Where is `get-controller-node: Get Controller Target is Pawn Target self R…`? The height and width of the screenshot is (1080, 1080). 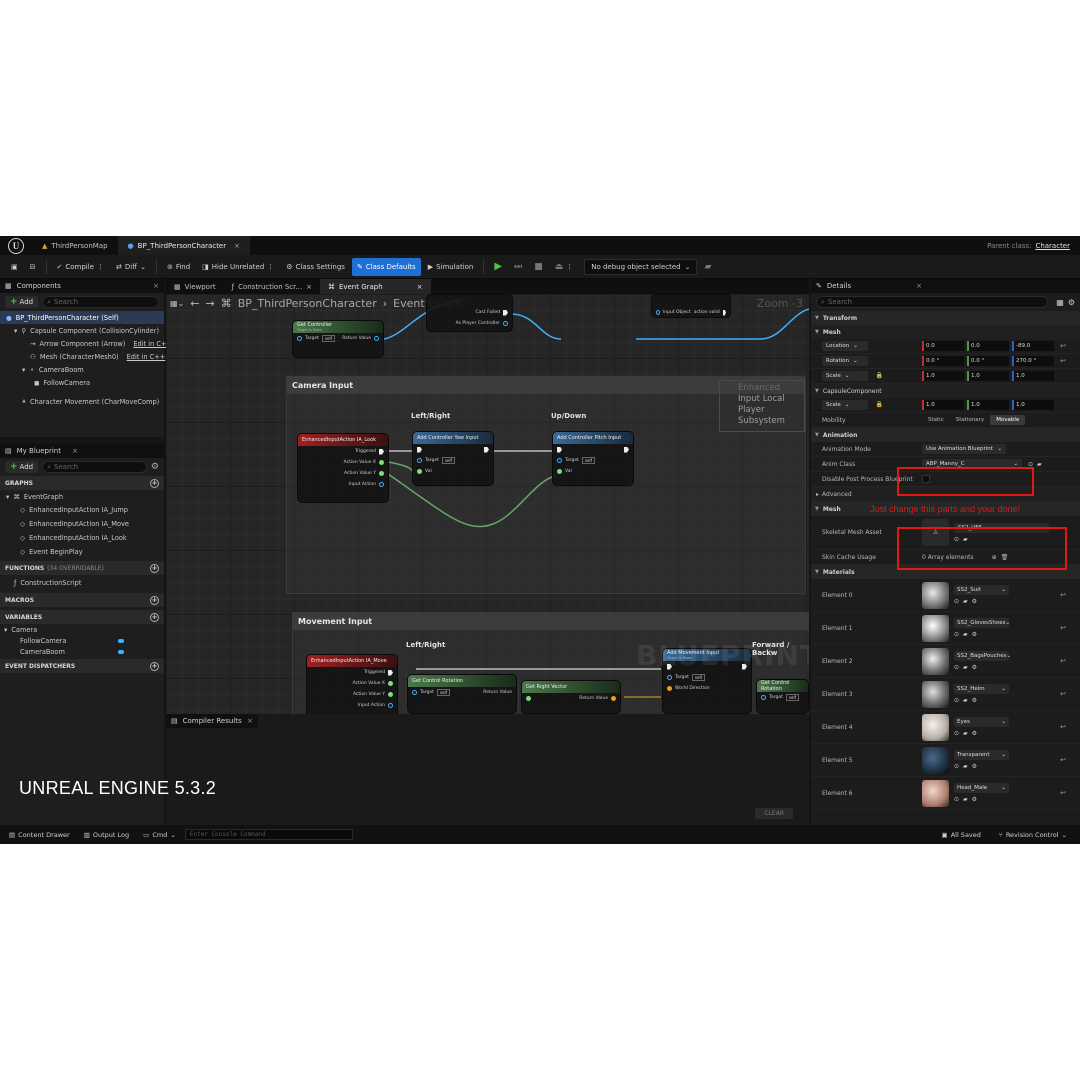
get-controller-node: Get Controller Target is Pawn Target self R… is located at coordinates (338, 339).